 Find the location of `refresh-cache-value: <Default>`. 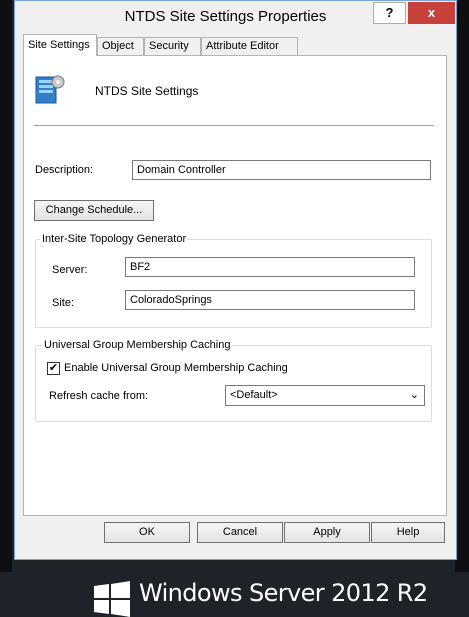

refresh-cache-value: <Default> is located at coordinates (254, 395).